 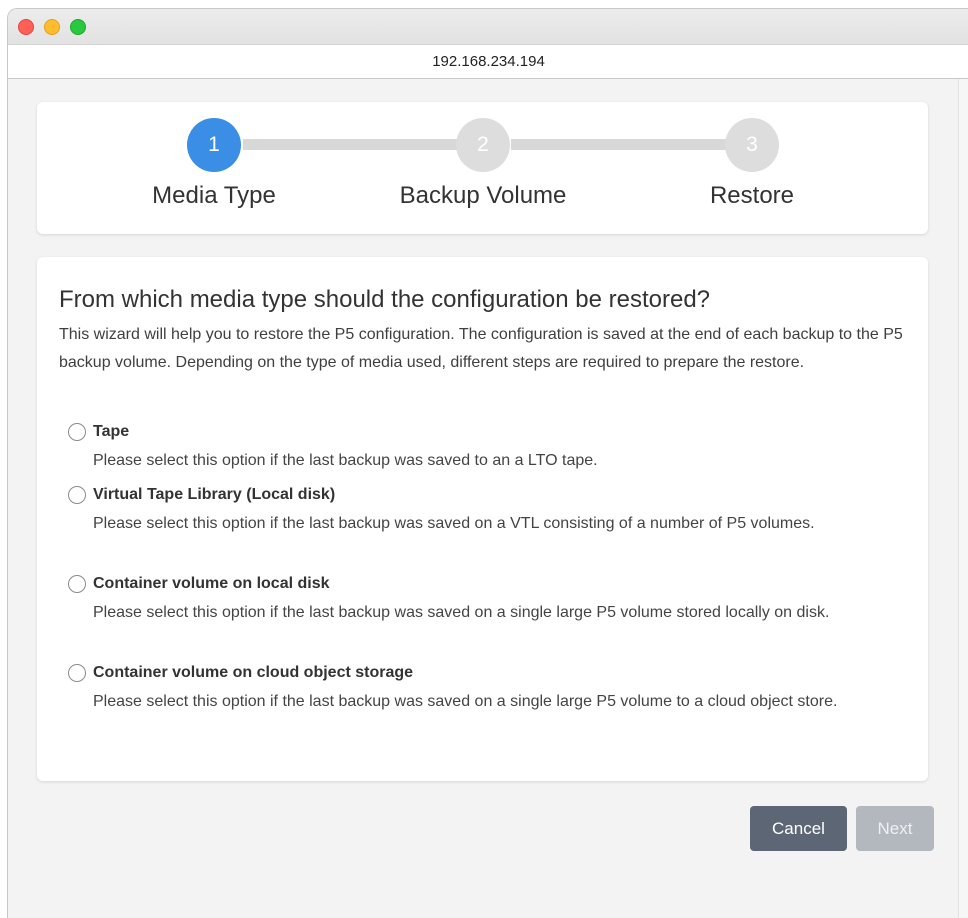 I want to click on option-container-cloud-radio, so click(x=77, y=673).